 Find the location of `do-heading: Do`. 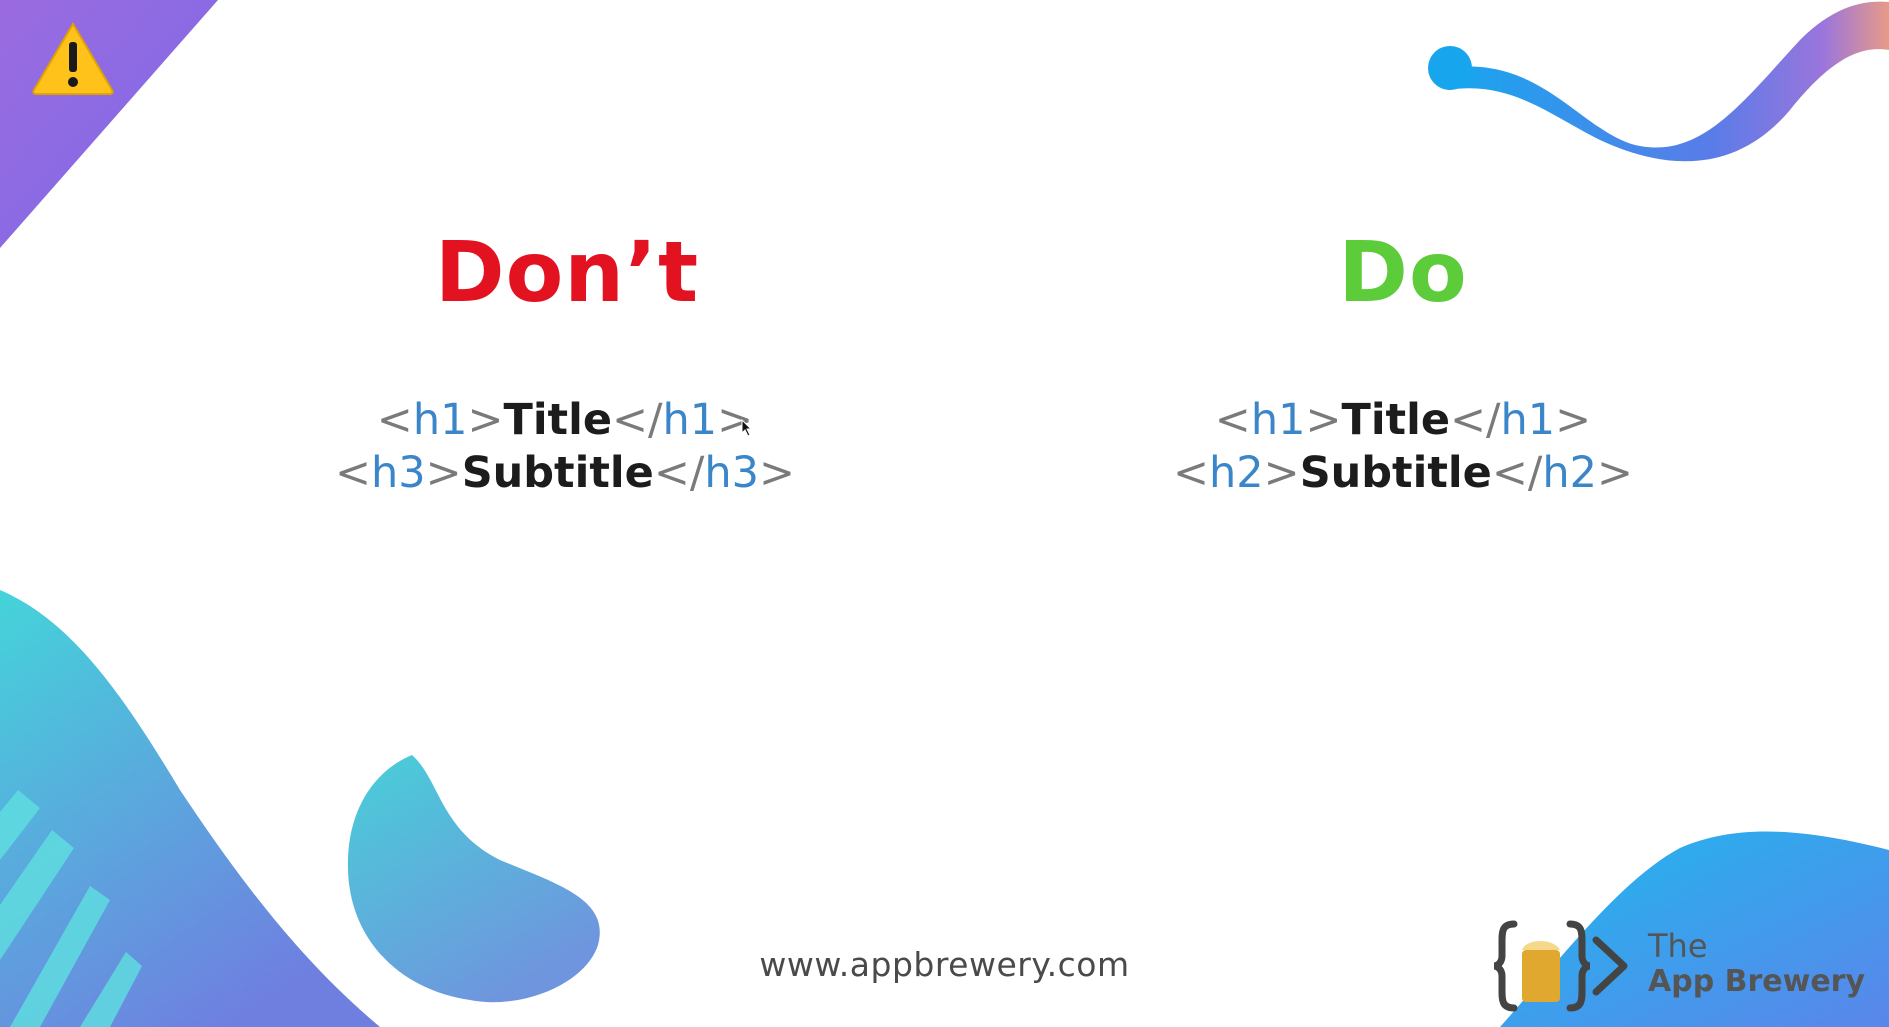

do-heading: Do is located at coordinates (1403, 272).